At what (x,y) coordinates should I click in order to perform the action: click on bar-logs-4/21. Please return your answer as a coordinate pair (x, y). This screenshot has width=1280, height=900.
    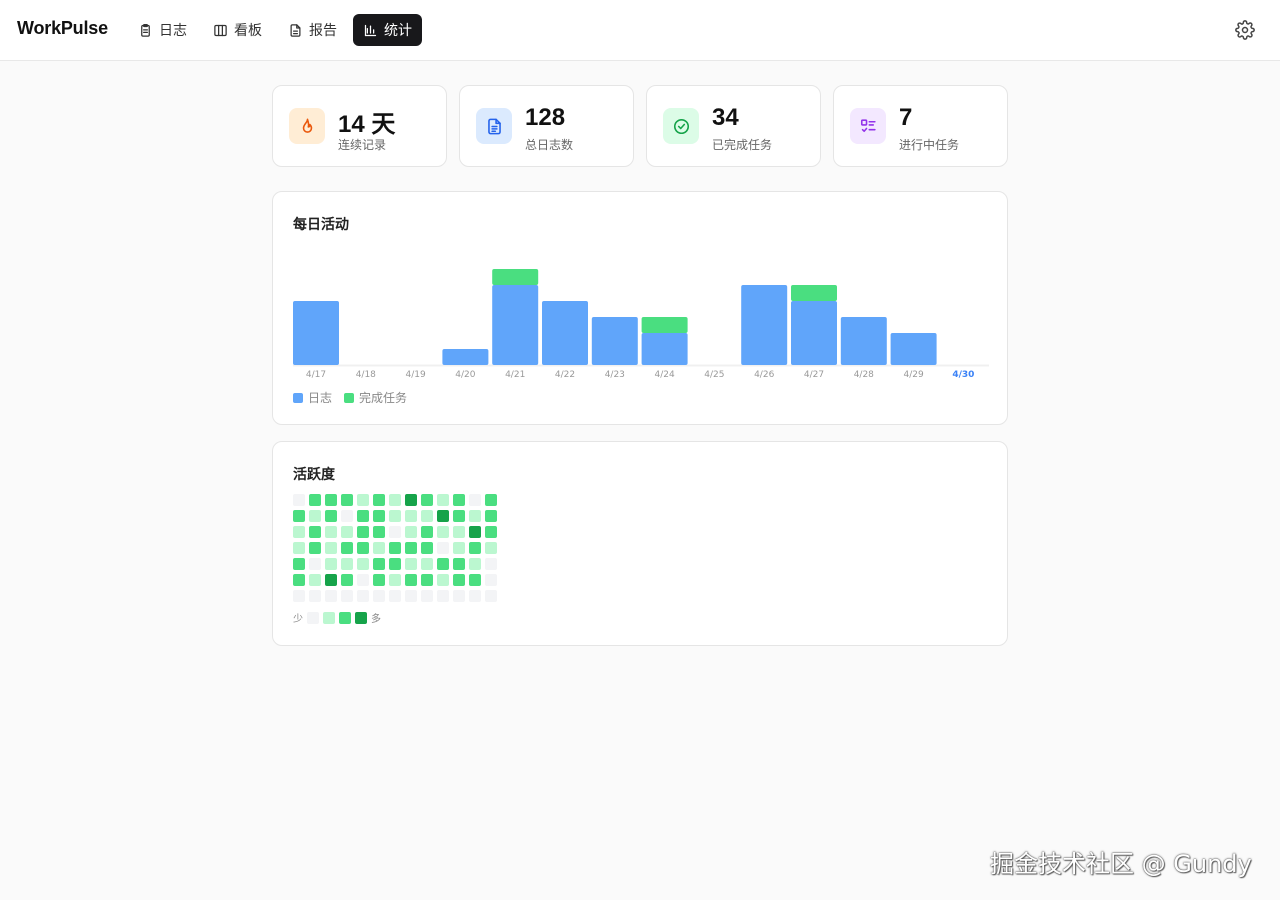
    Looking at the image, I should click on (515, 325).